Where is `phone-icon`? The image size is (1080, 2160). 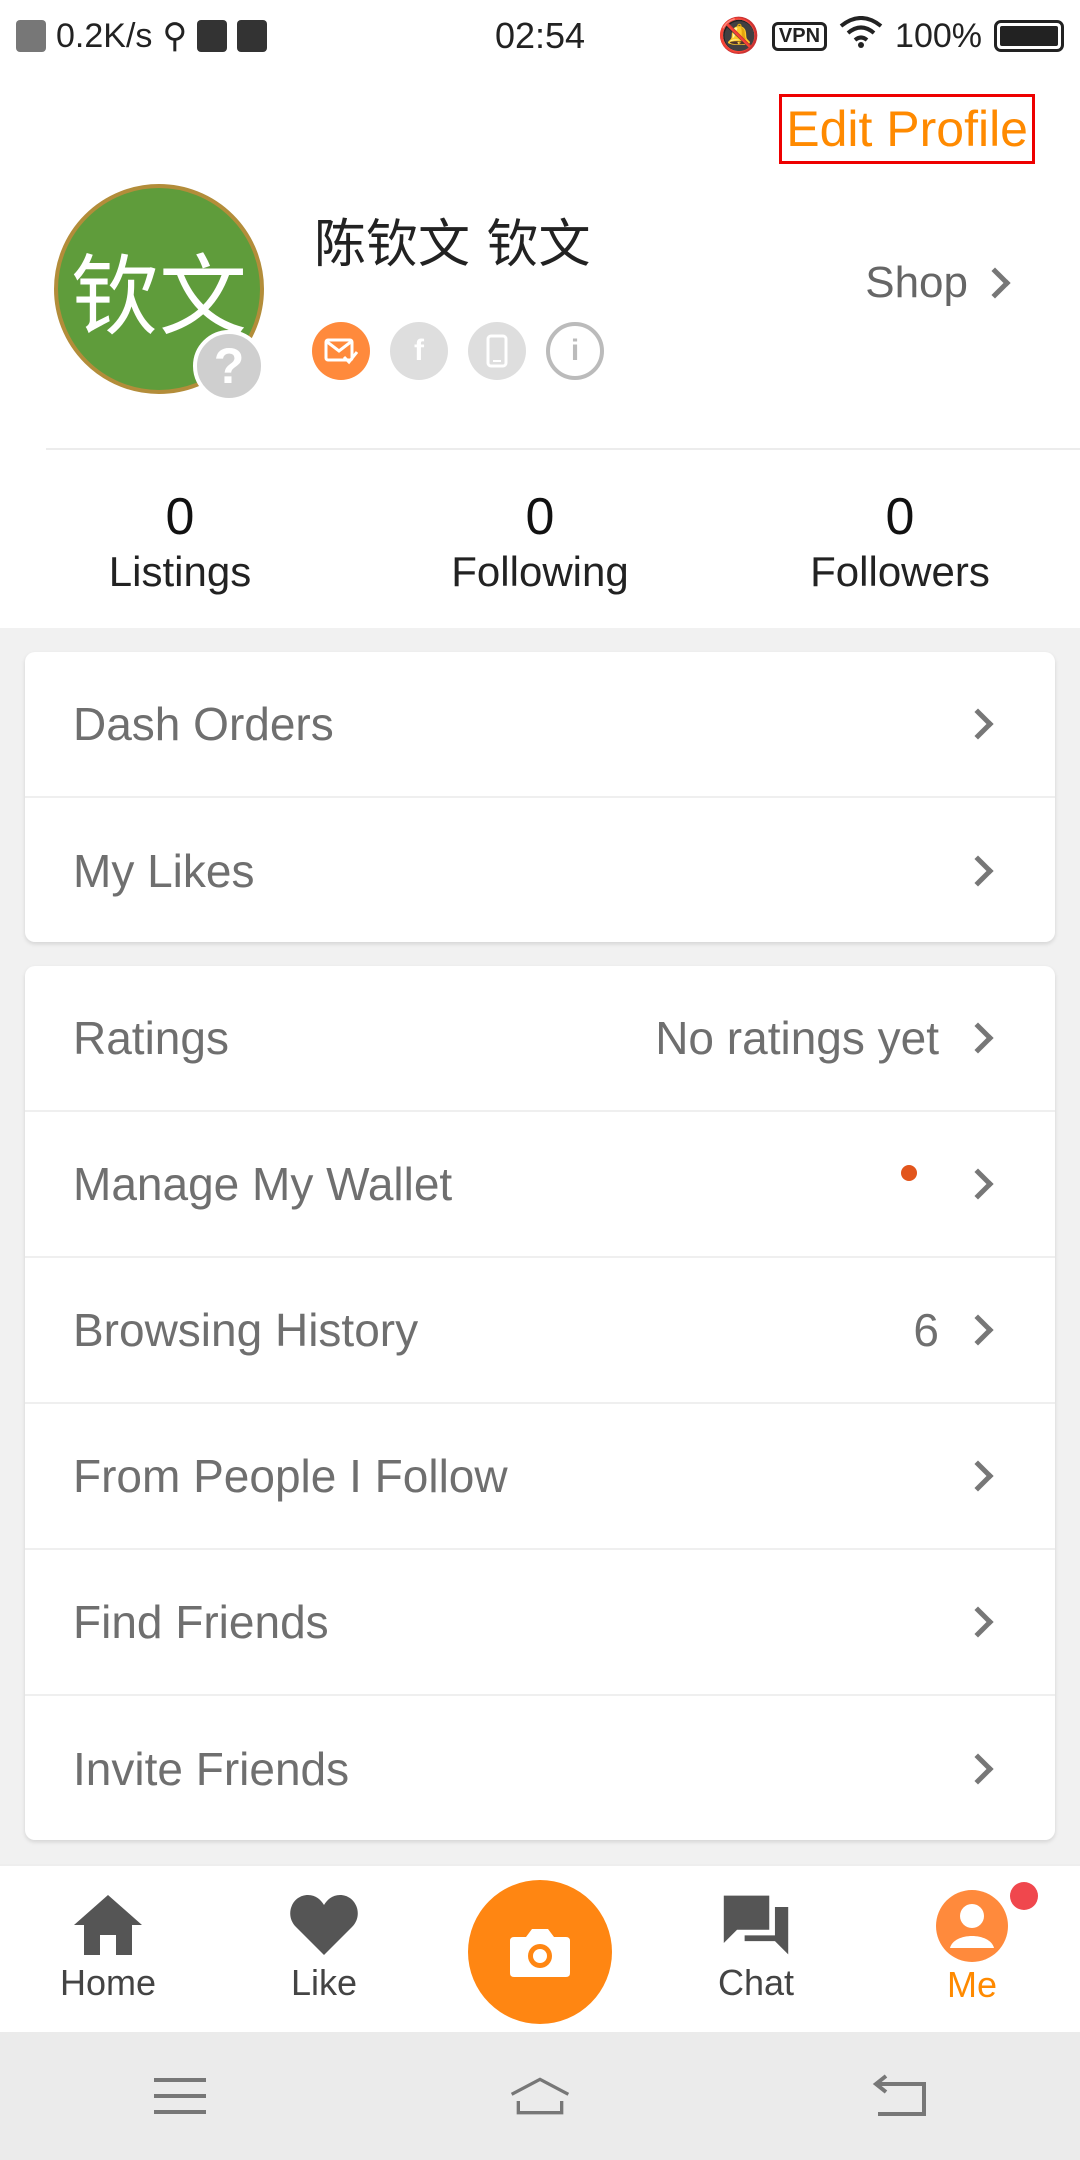
phone-icon is located at coordinates (497, 351).